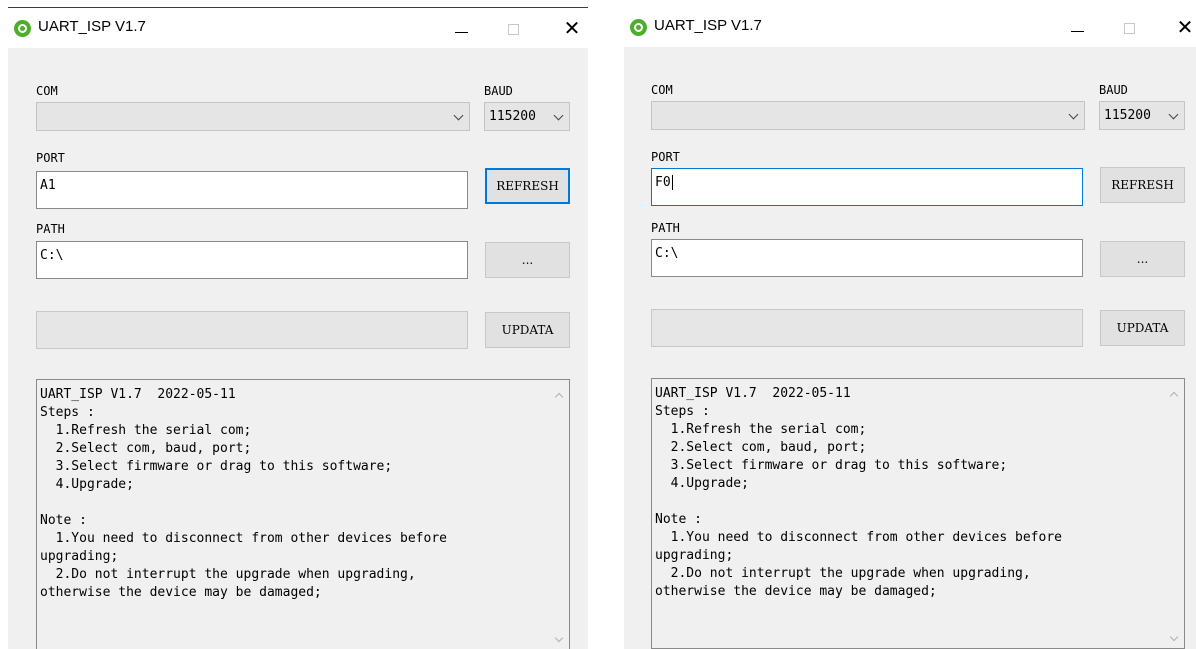 This screenshot has height=649, width=1196. What do you see at coordinates (867, 187) in the screenshot?
I see `port-input: F0` at bounding box center [867, 187].